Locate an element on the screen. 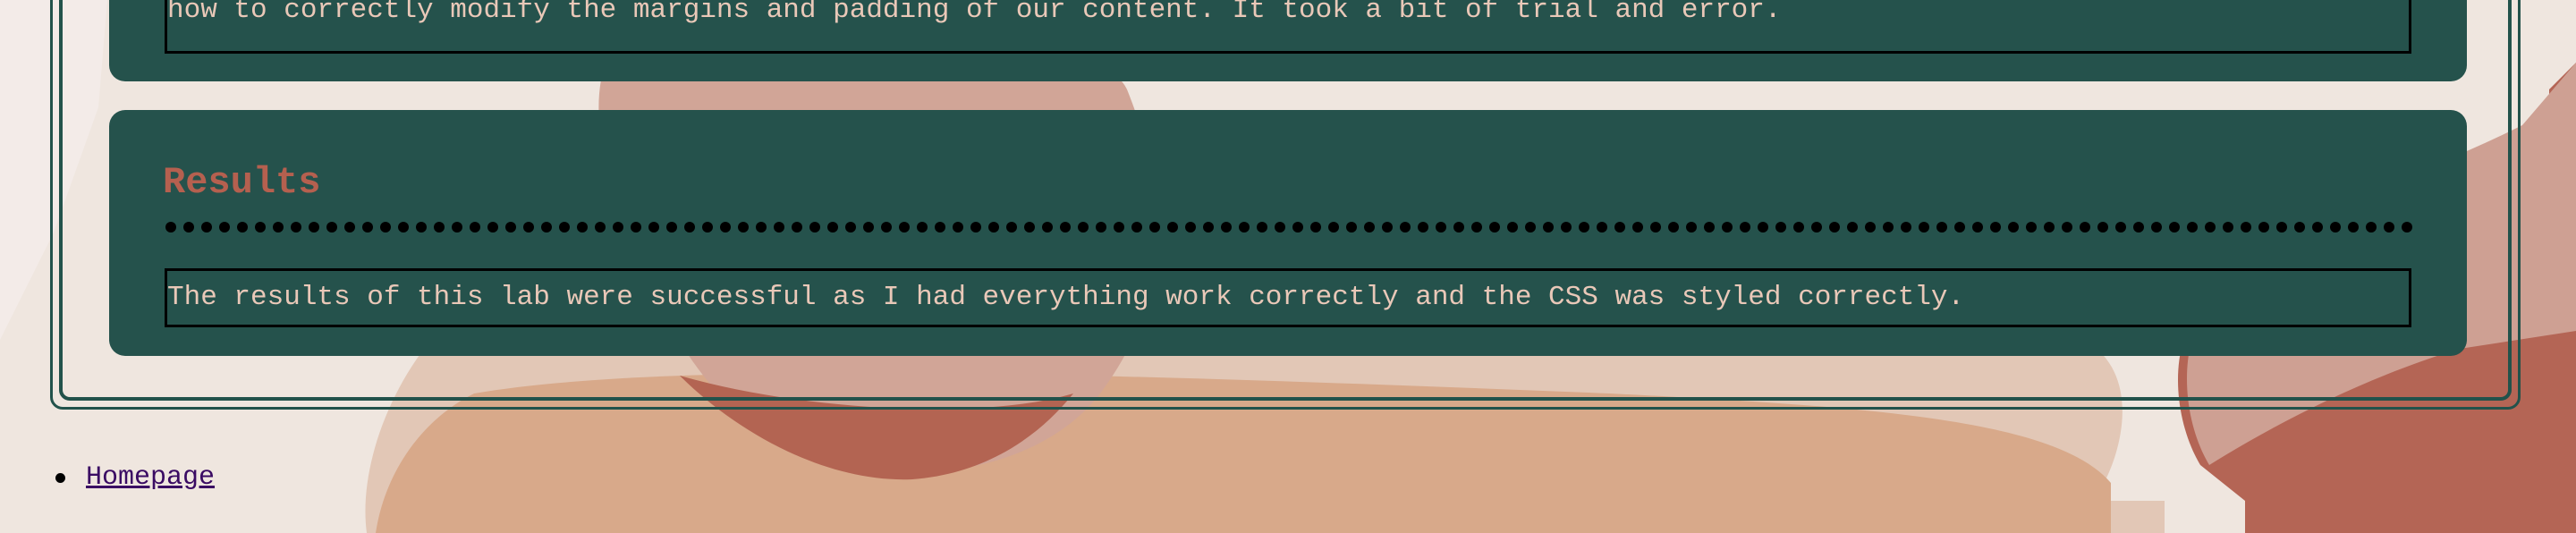 Image resolution: width=2576 pixels, height=533 pixels. results-heading: Results is located at coordinates (242, 182).